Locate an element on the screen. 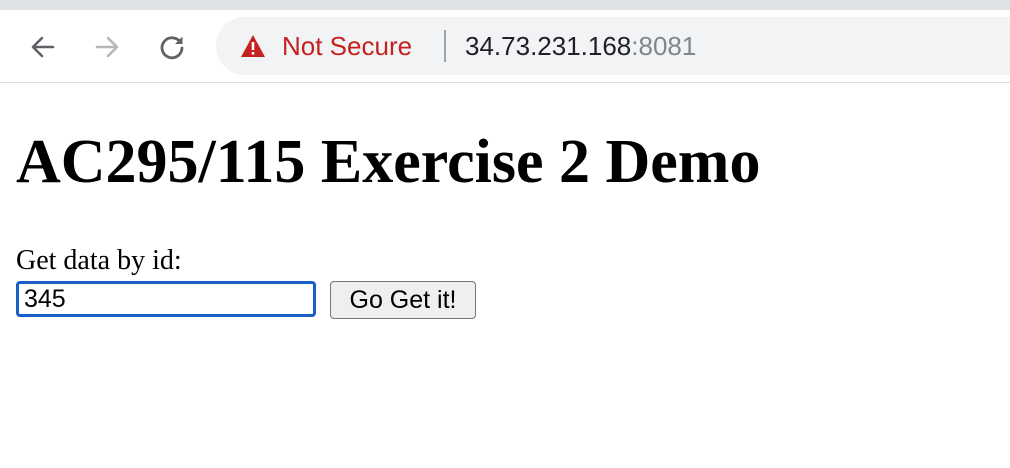 The height and width of the screenshot is (468, 1010). arrow-left-icon is located at coordinates (43, 47).